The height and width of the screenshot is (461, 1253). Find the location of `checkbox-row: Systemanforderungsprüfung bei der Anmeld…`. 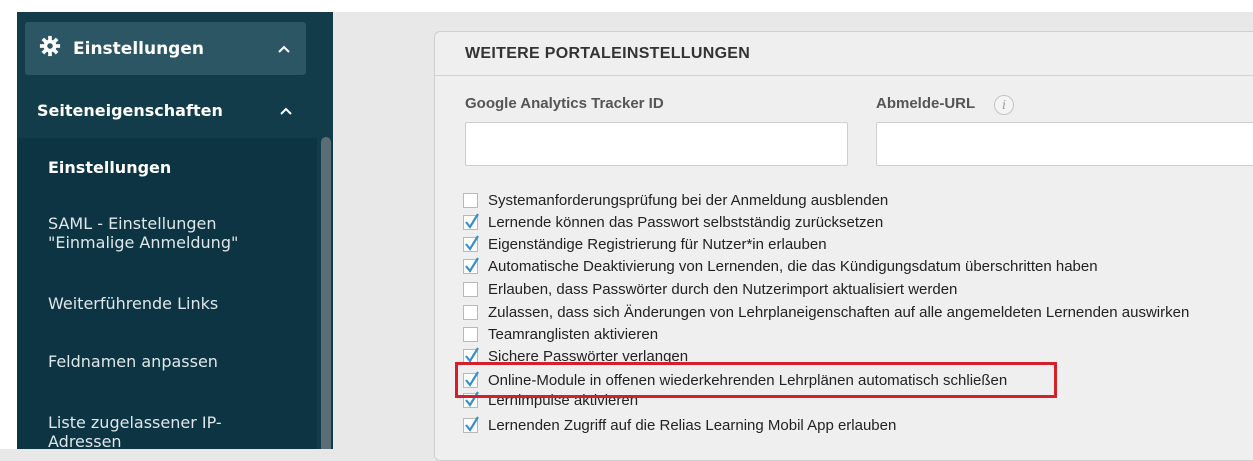

checkbox-row: Systemanforderungsprüfung bei der Anmeld… is located at coordinates (675, 200).